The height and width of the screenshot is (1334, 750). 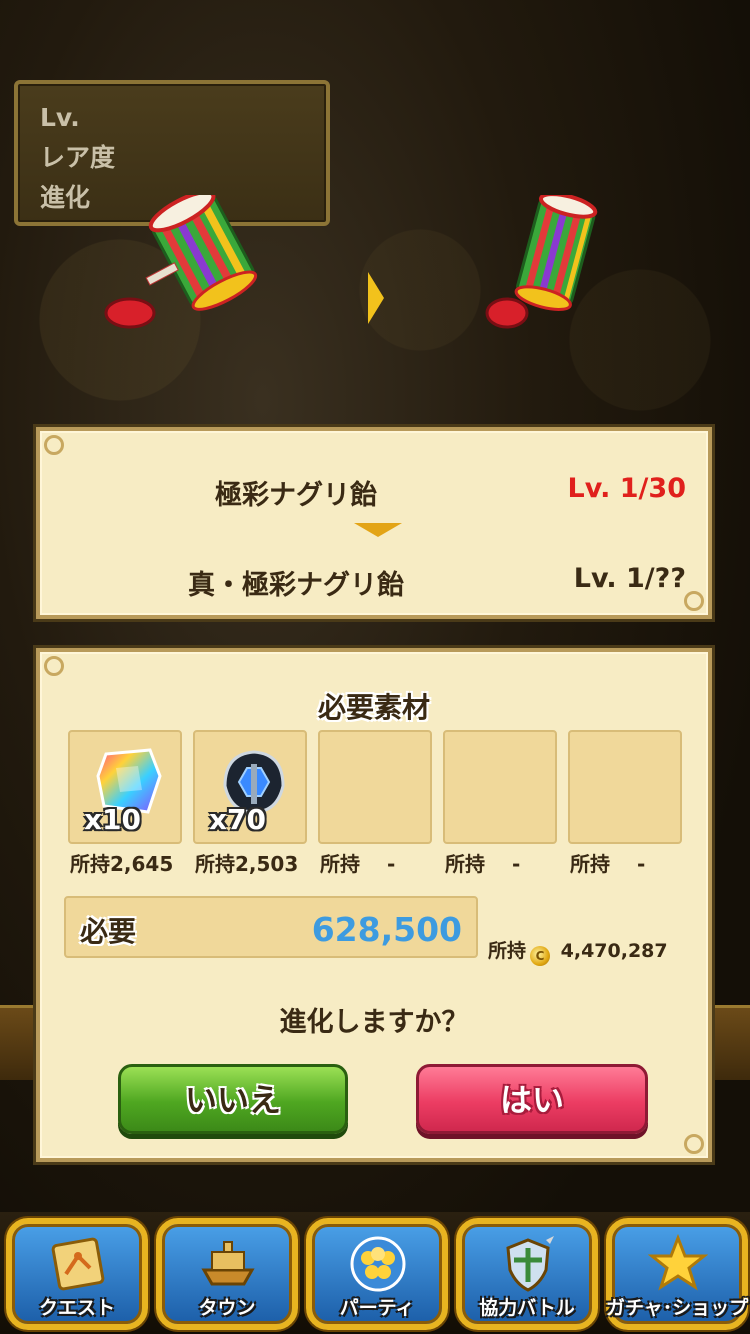 I want to click on town-ship-icon, so click(x=228, y=1263).